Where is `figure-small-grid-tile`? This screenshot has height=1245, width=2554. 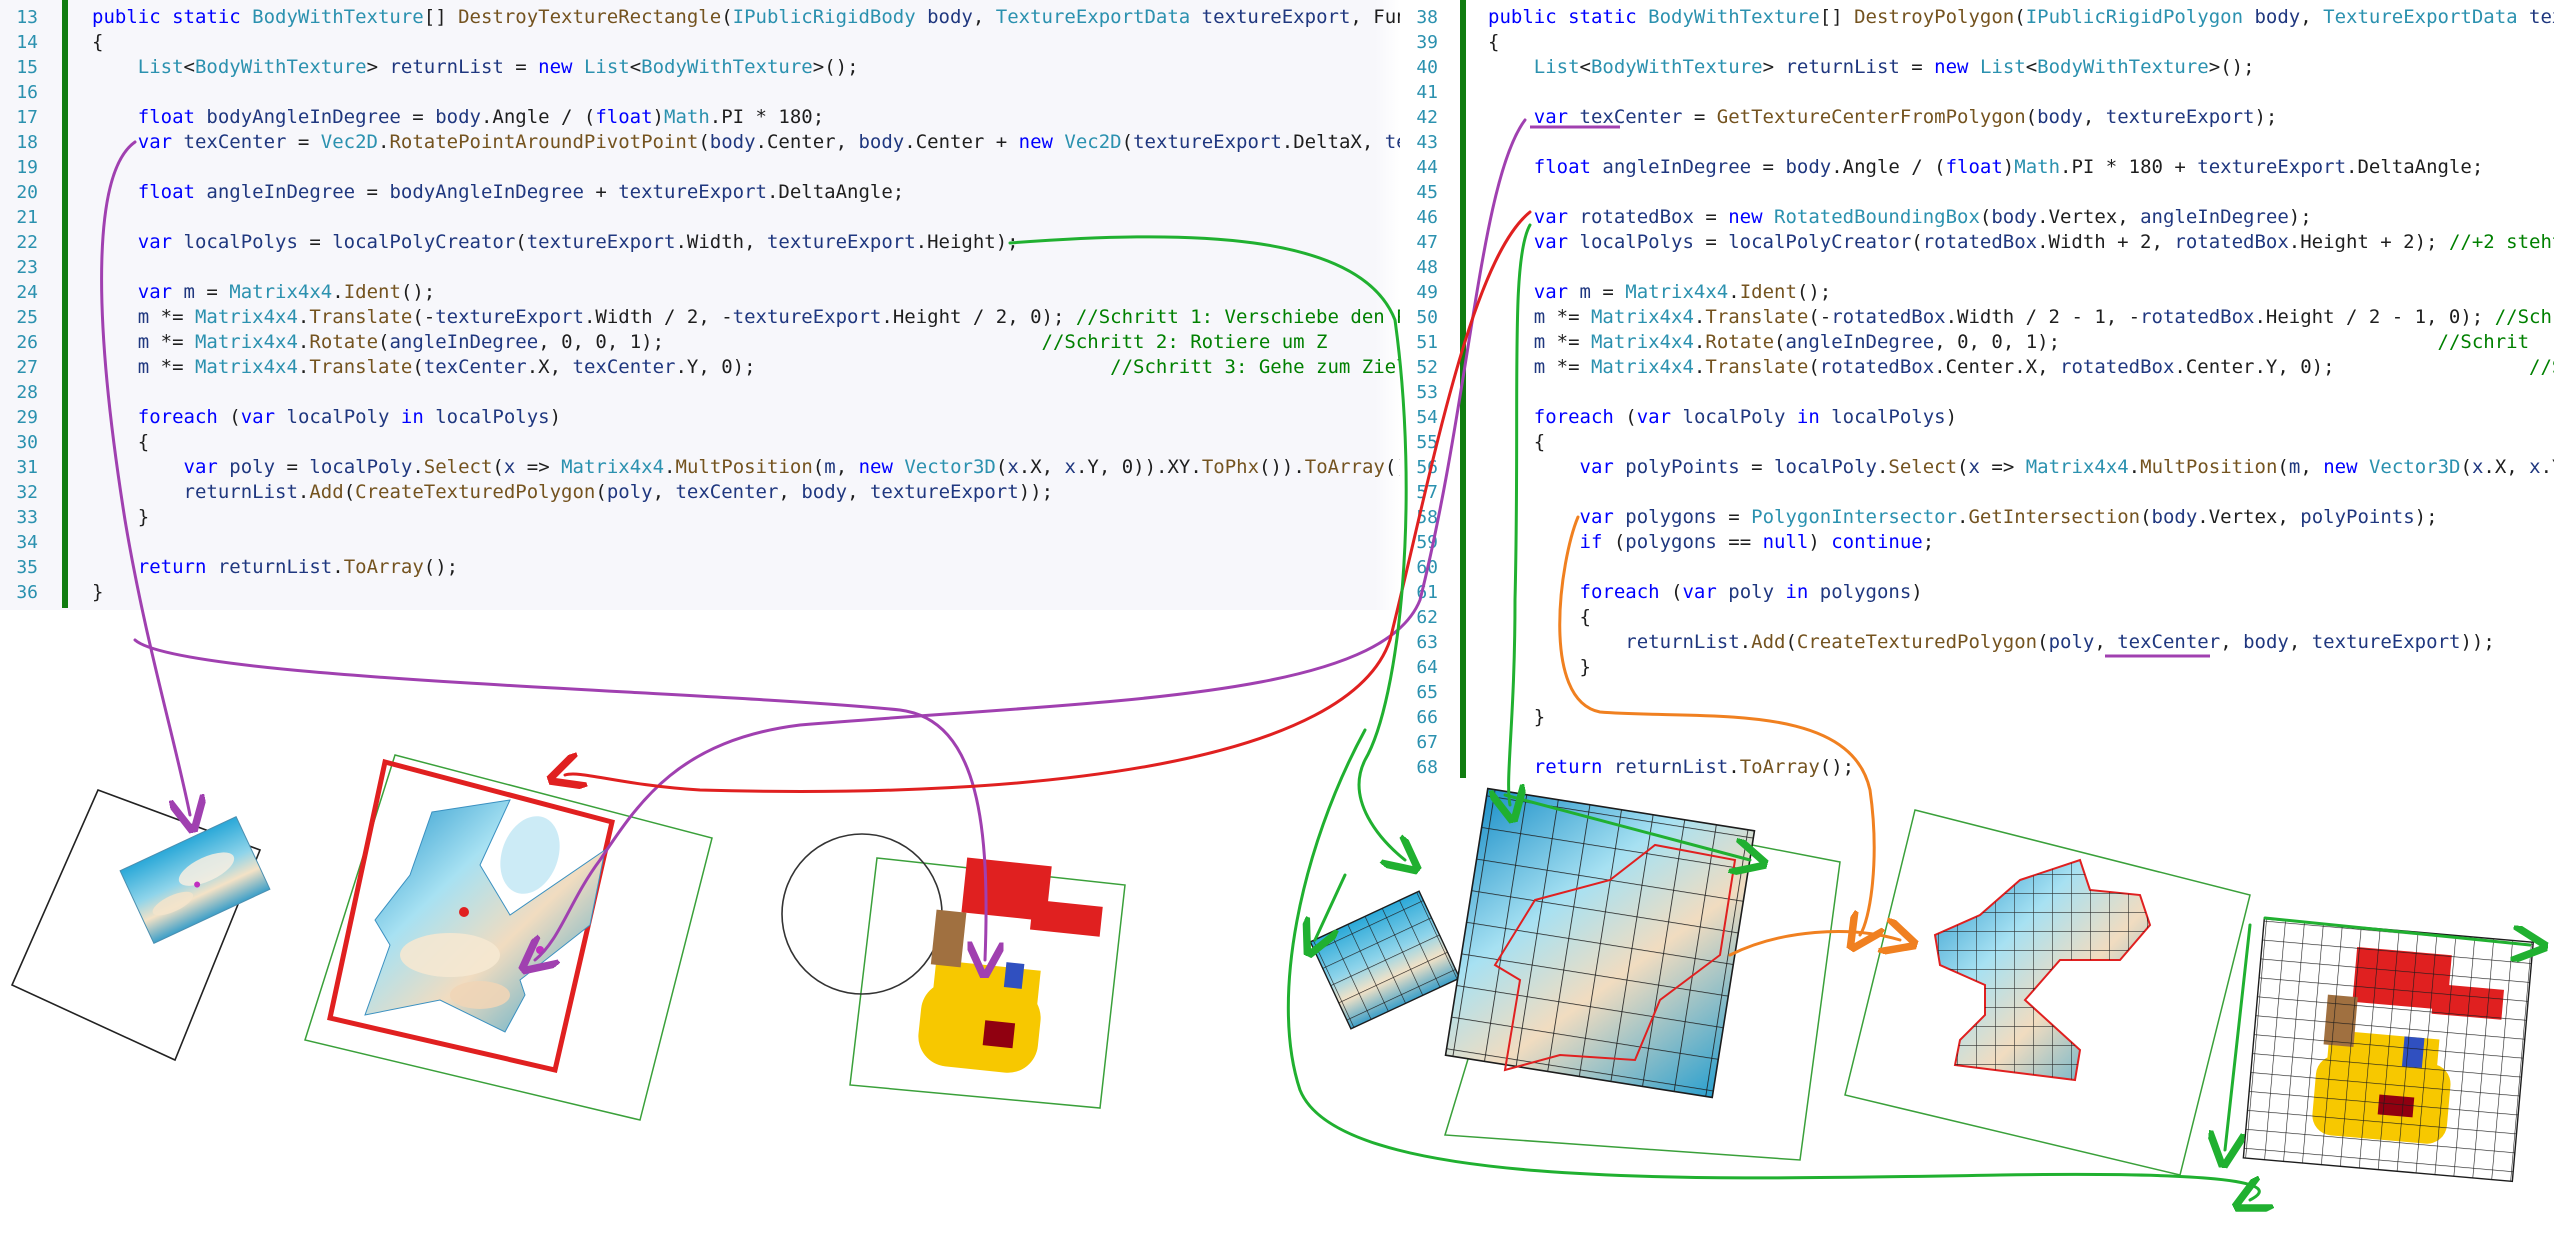
figure-small-grid-tile is located at coordinates (1385, 960).